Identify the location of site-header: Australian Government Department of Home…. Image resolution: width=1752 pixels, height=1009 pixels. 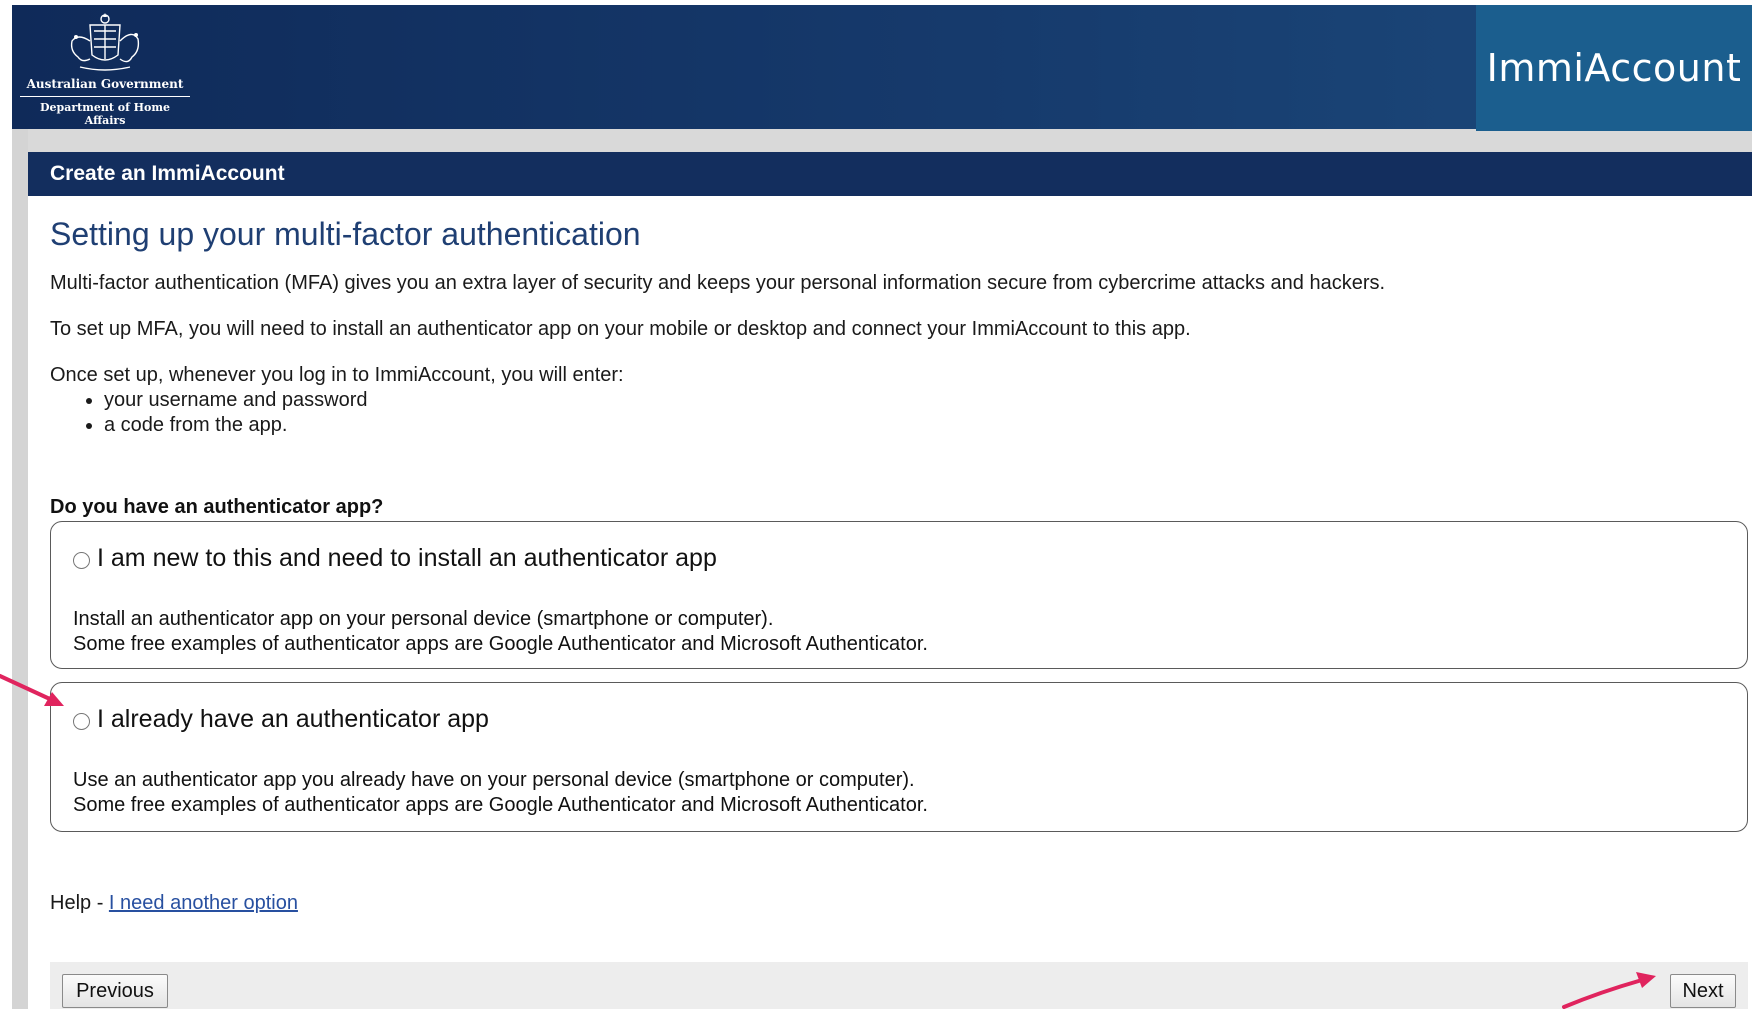
(882, 68).